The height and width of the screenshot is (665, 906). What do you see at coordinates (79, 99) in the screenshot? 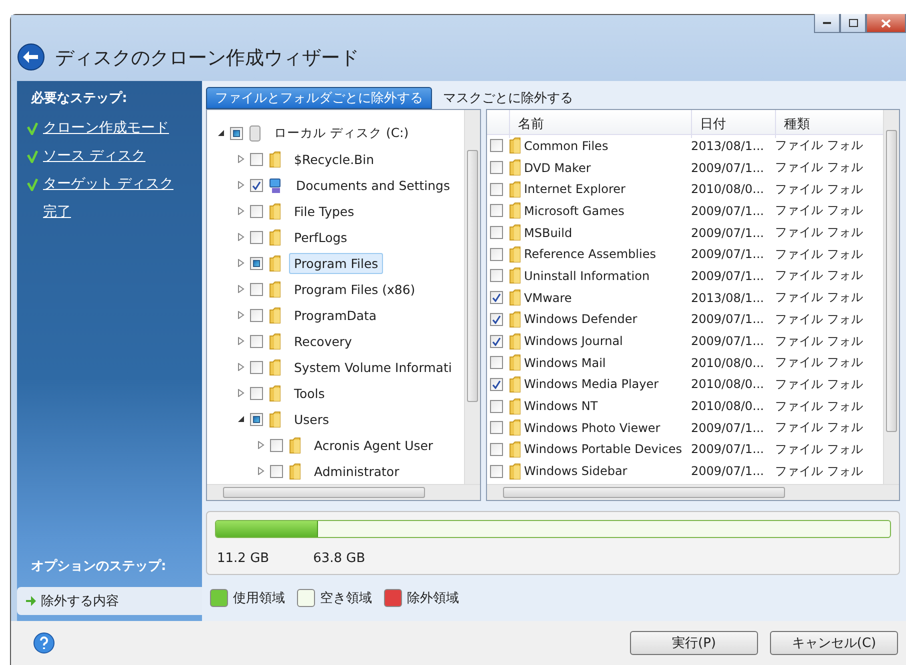
I see `sidebar-heading: 必要なステップ:` at bounding box center [79, 99].